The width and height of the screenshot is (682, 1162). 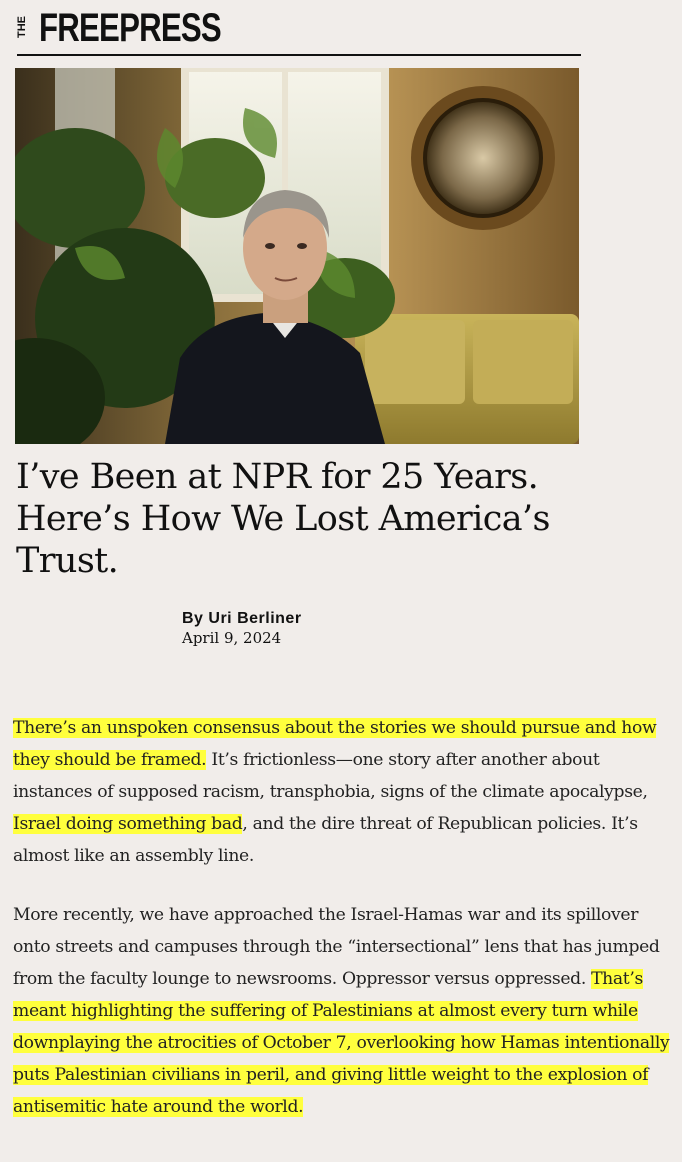 I want to click on highlighted-text: Israel doing something bad, so click(x=128, y=824).